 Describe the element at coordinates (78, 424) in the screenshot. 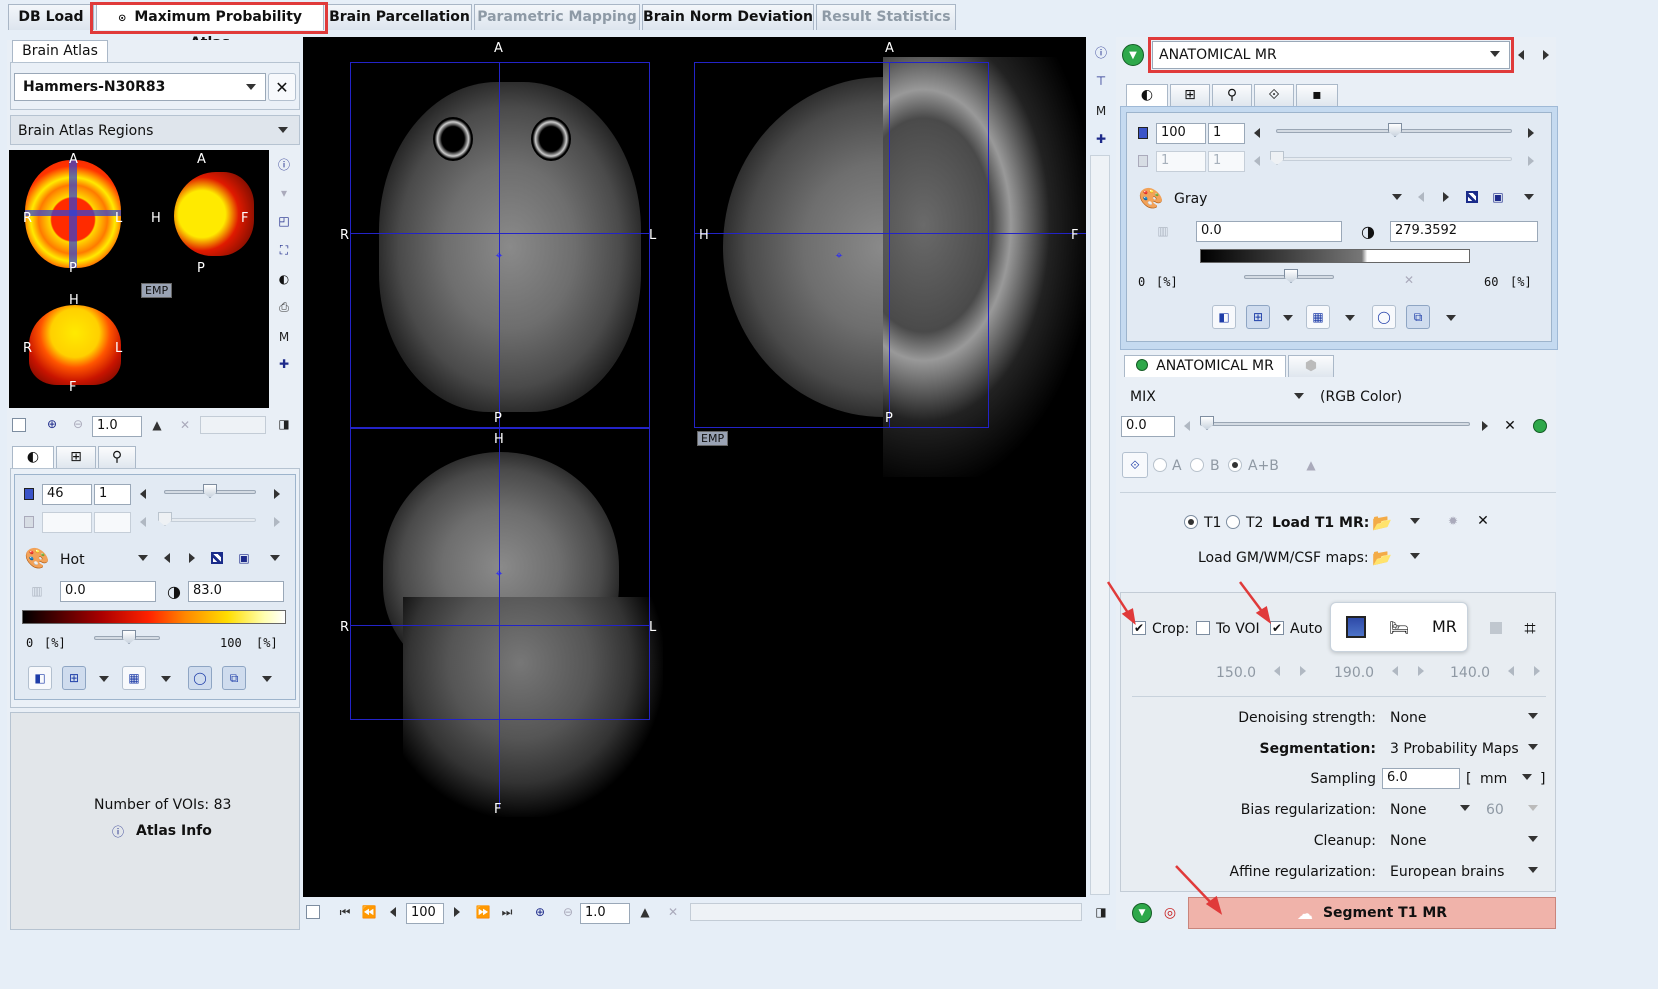

I see `zoom-out-icon: ⊖` at that location.